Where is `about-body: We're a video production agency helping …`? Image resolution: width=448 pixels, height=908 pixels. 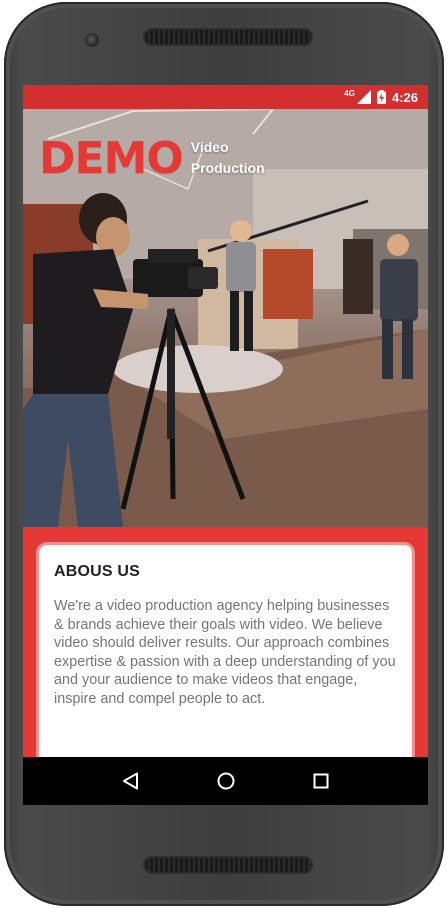 about-body: We're a video production agency helping … is located at coordinates (225, 652).